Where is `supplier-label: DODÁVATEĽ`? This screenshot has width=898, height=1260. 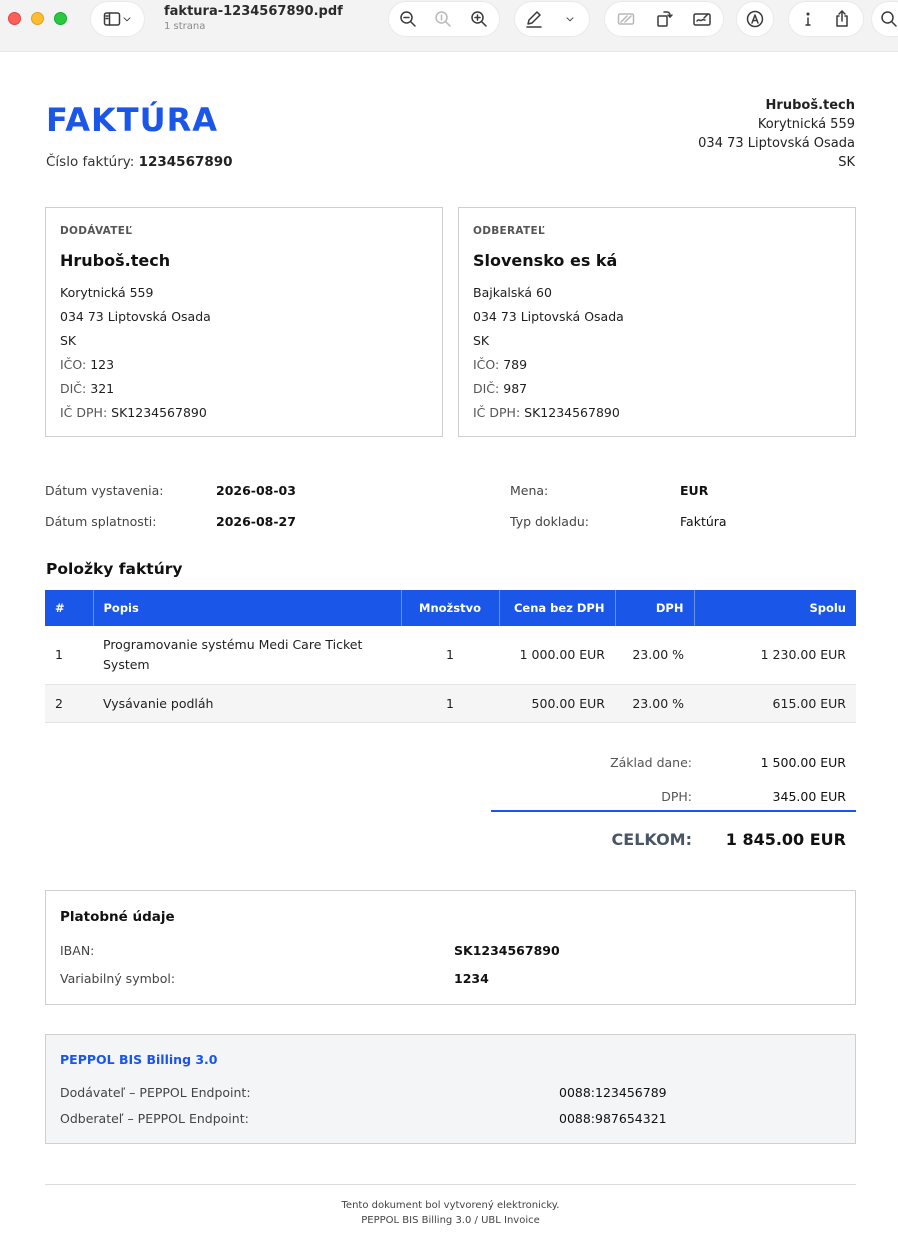
supplier-label: DODÁVATEĽ is located at coordinates (96, 231).